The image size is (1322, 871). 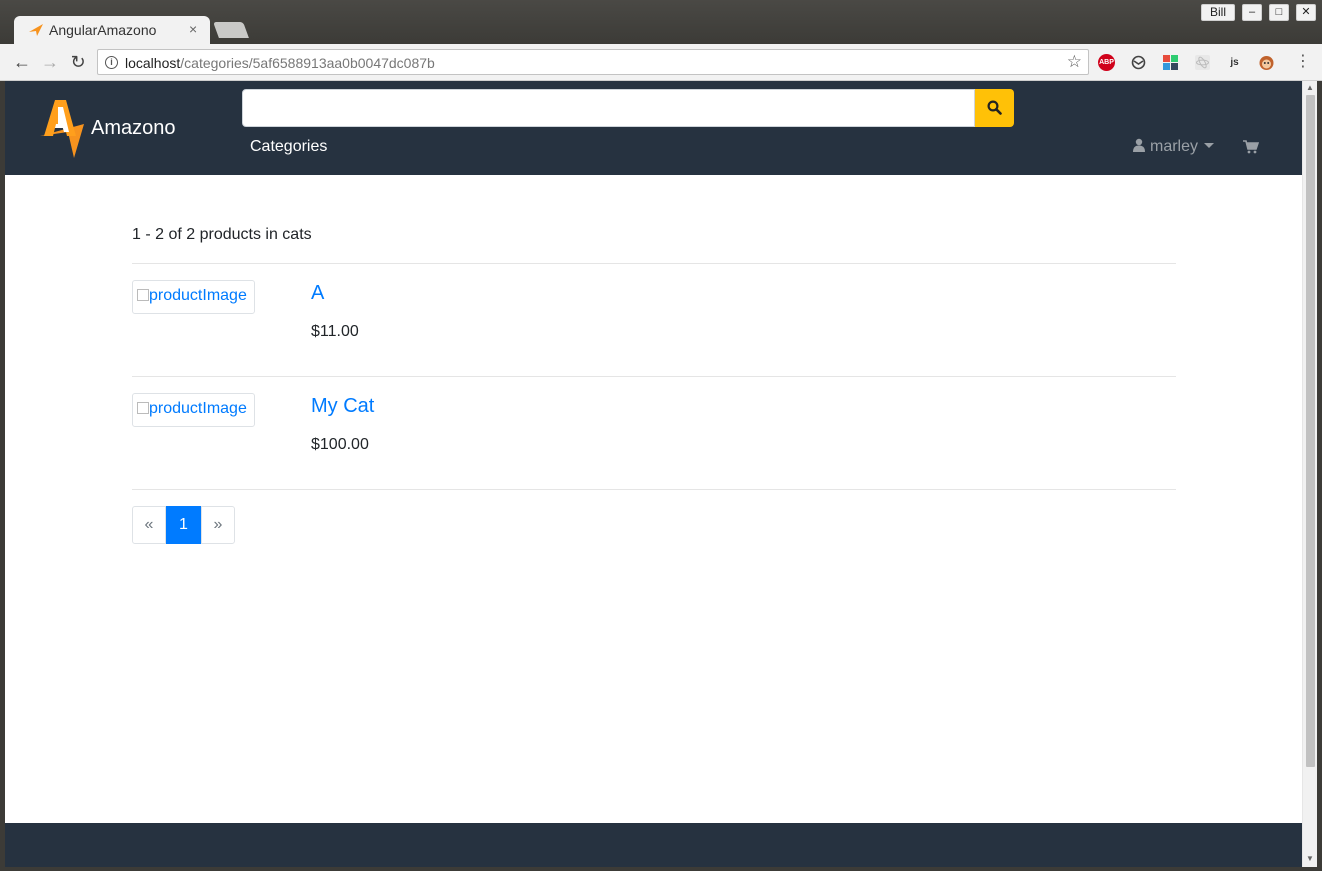 I want to click on page-1-button: 1, so click(x=183, y=525).